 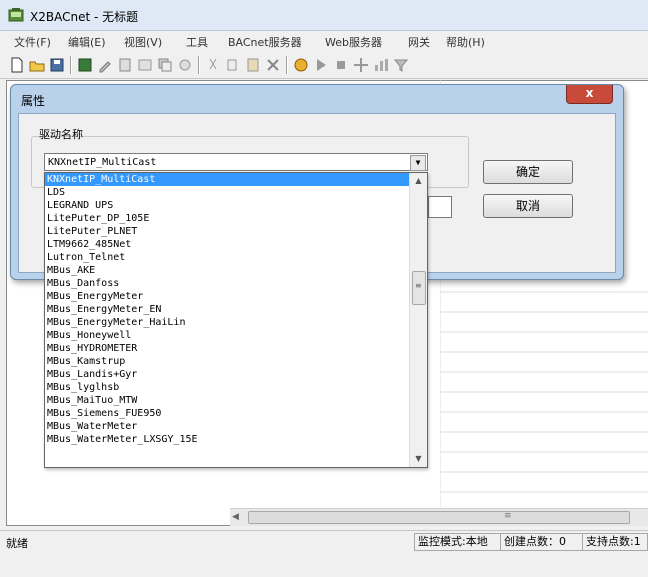 I want to click on partial-edit-field, so click(x=440, y=207).